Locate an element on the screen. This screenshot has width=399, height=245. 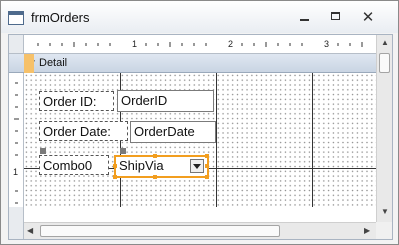
combo0-label: Combo0 is located at coordinates (74, 165).